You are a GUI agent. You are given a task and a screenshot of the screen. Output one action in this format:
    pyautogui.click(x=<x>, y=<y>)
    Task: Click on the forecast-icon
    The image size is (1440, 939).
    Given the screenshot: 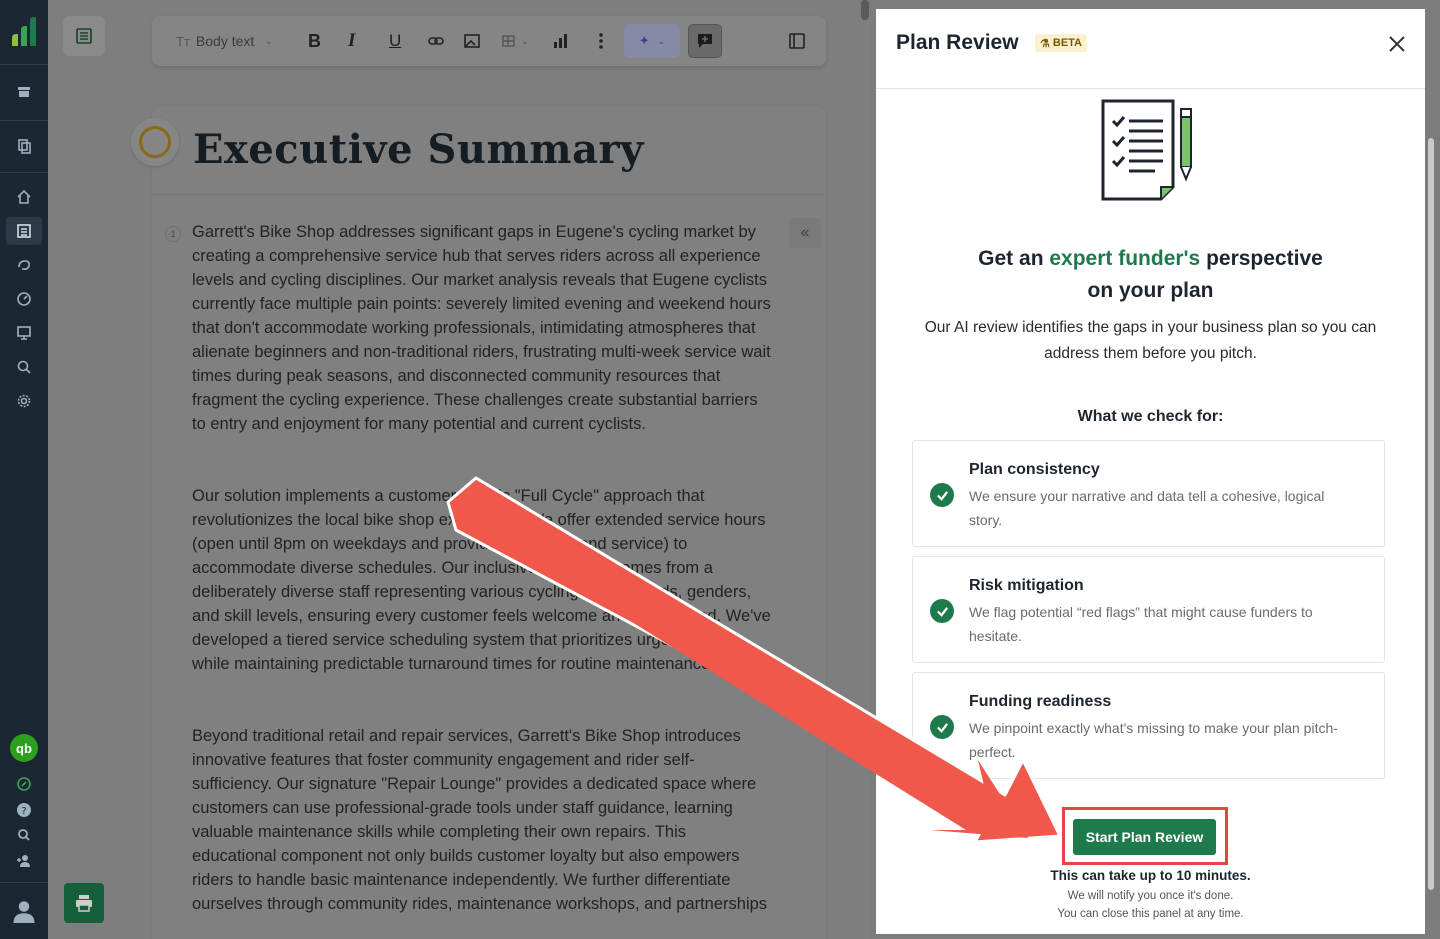 What is the action you would take?
    pyautogui.click(x=24, y=265)
    